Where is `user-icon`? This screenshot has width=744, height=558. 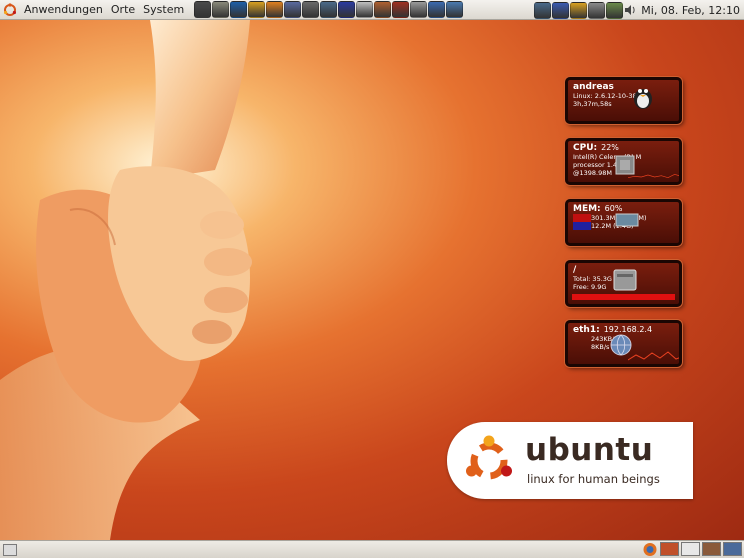
user-icon is located at coordinates (257, 9).